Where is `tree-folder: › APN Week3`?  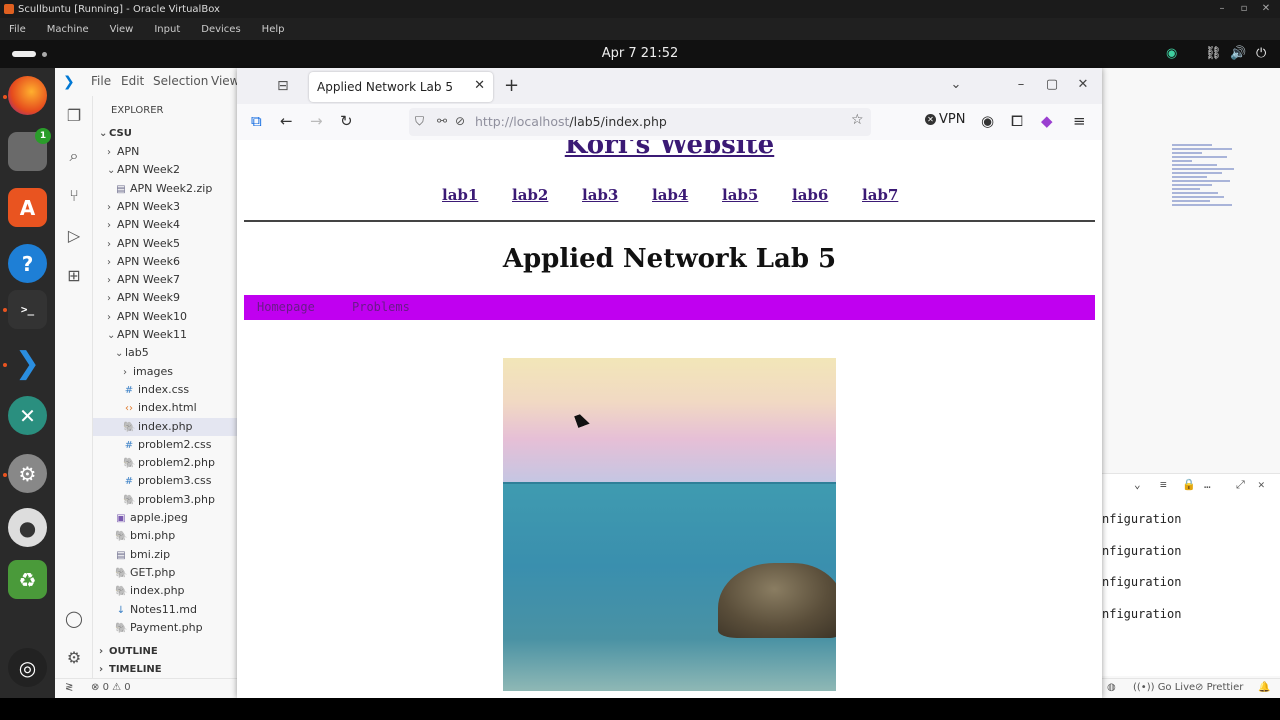
tree-folder: › APN Week3 is located at coordinates (165, 207).